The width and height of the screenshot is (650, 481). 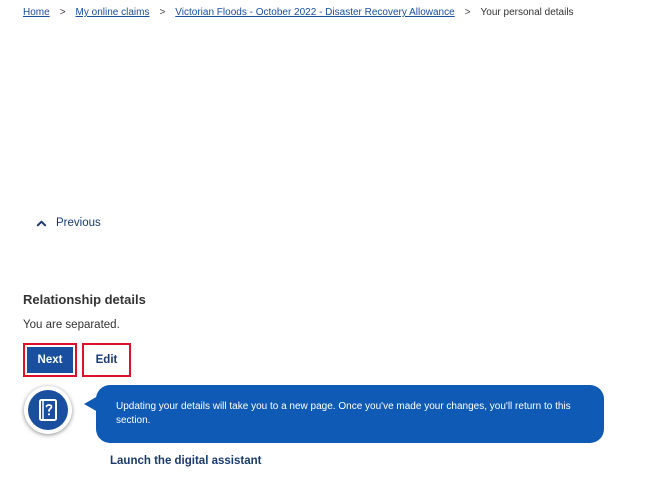 What do you see at coordinates (78, 223) in the screenshot?
I see `previous-label: Previous` at bounding box center [78, 223].